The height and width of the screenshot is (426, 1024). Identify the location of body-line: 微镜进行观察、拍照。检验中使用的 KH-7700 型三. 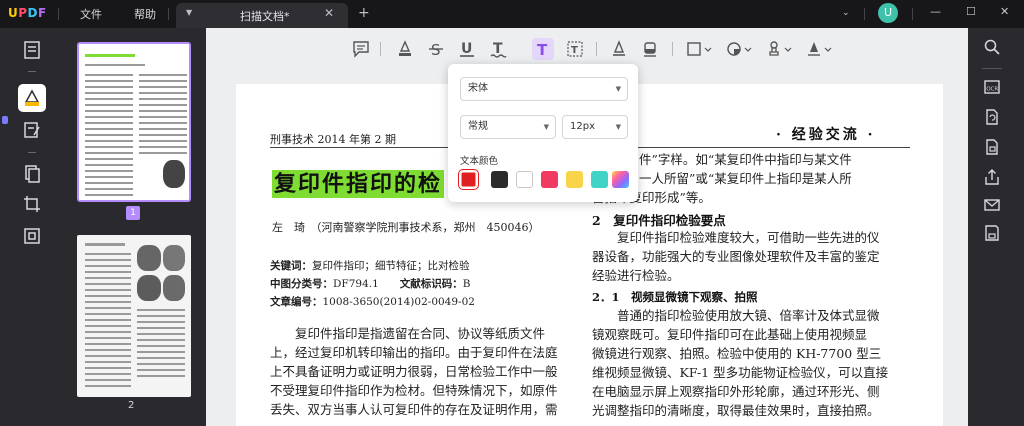
(737, 353).